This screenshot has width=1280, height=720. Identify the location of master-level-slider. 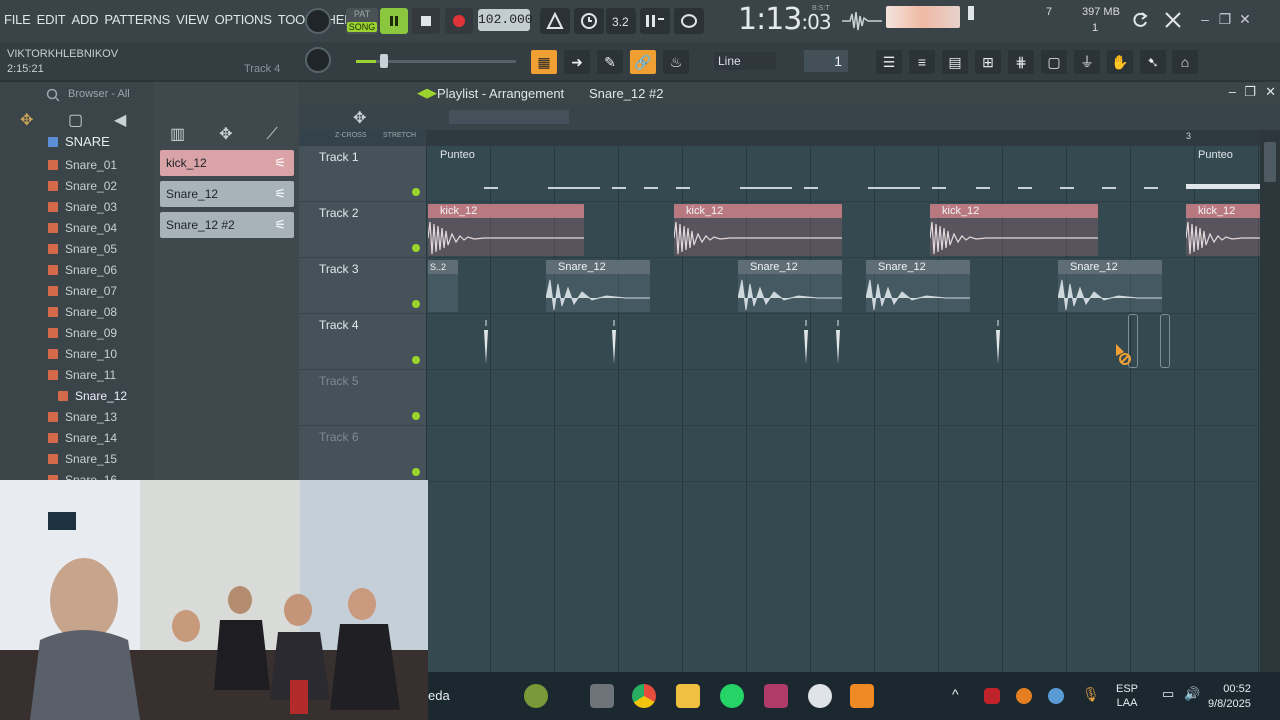
(436, 61).